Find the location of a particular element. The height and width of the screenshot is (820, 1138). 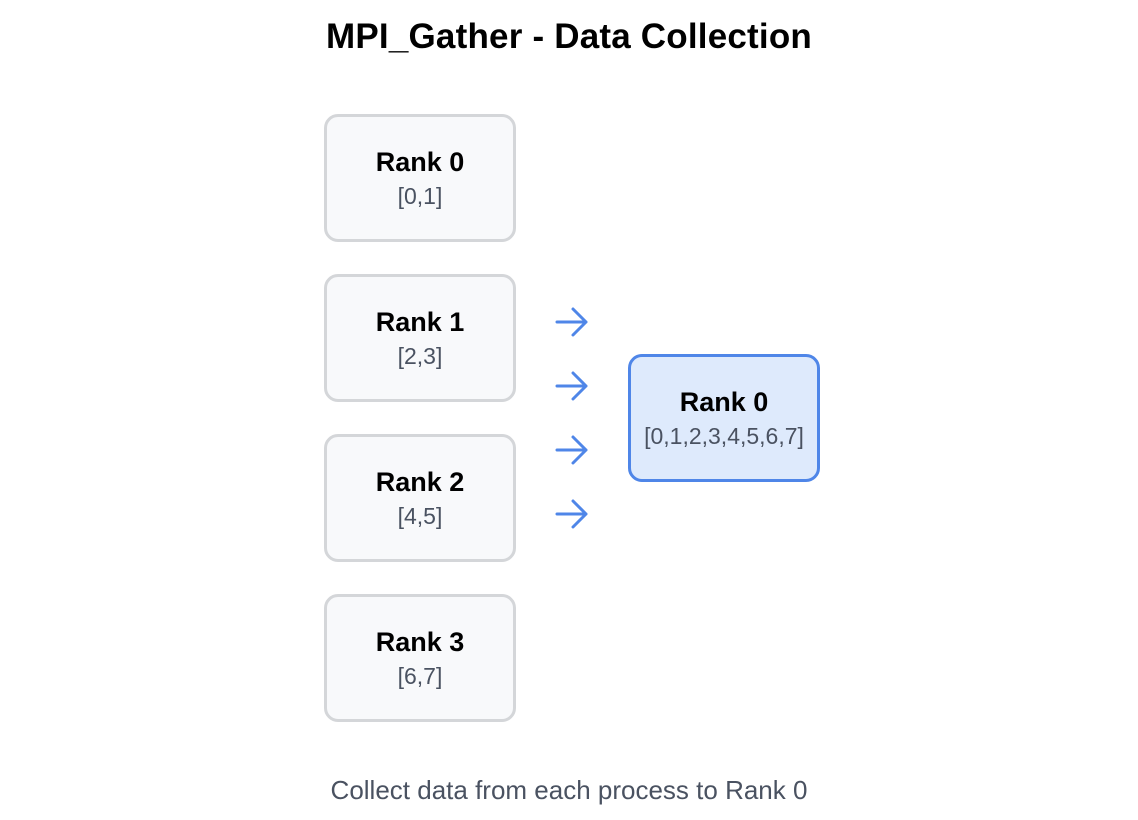

source-rank-box: Rank 0 [0,1] is located at coordinates (420, 178).